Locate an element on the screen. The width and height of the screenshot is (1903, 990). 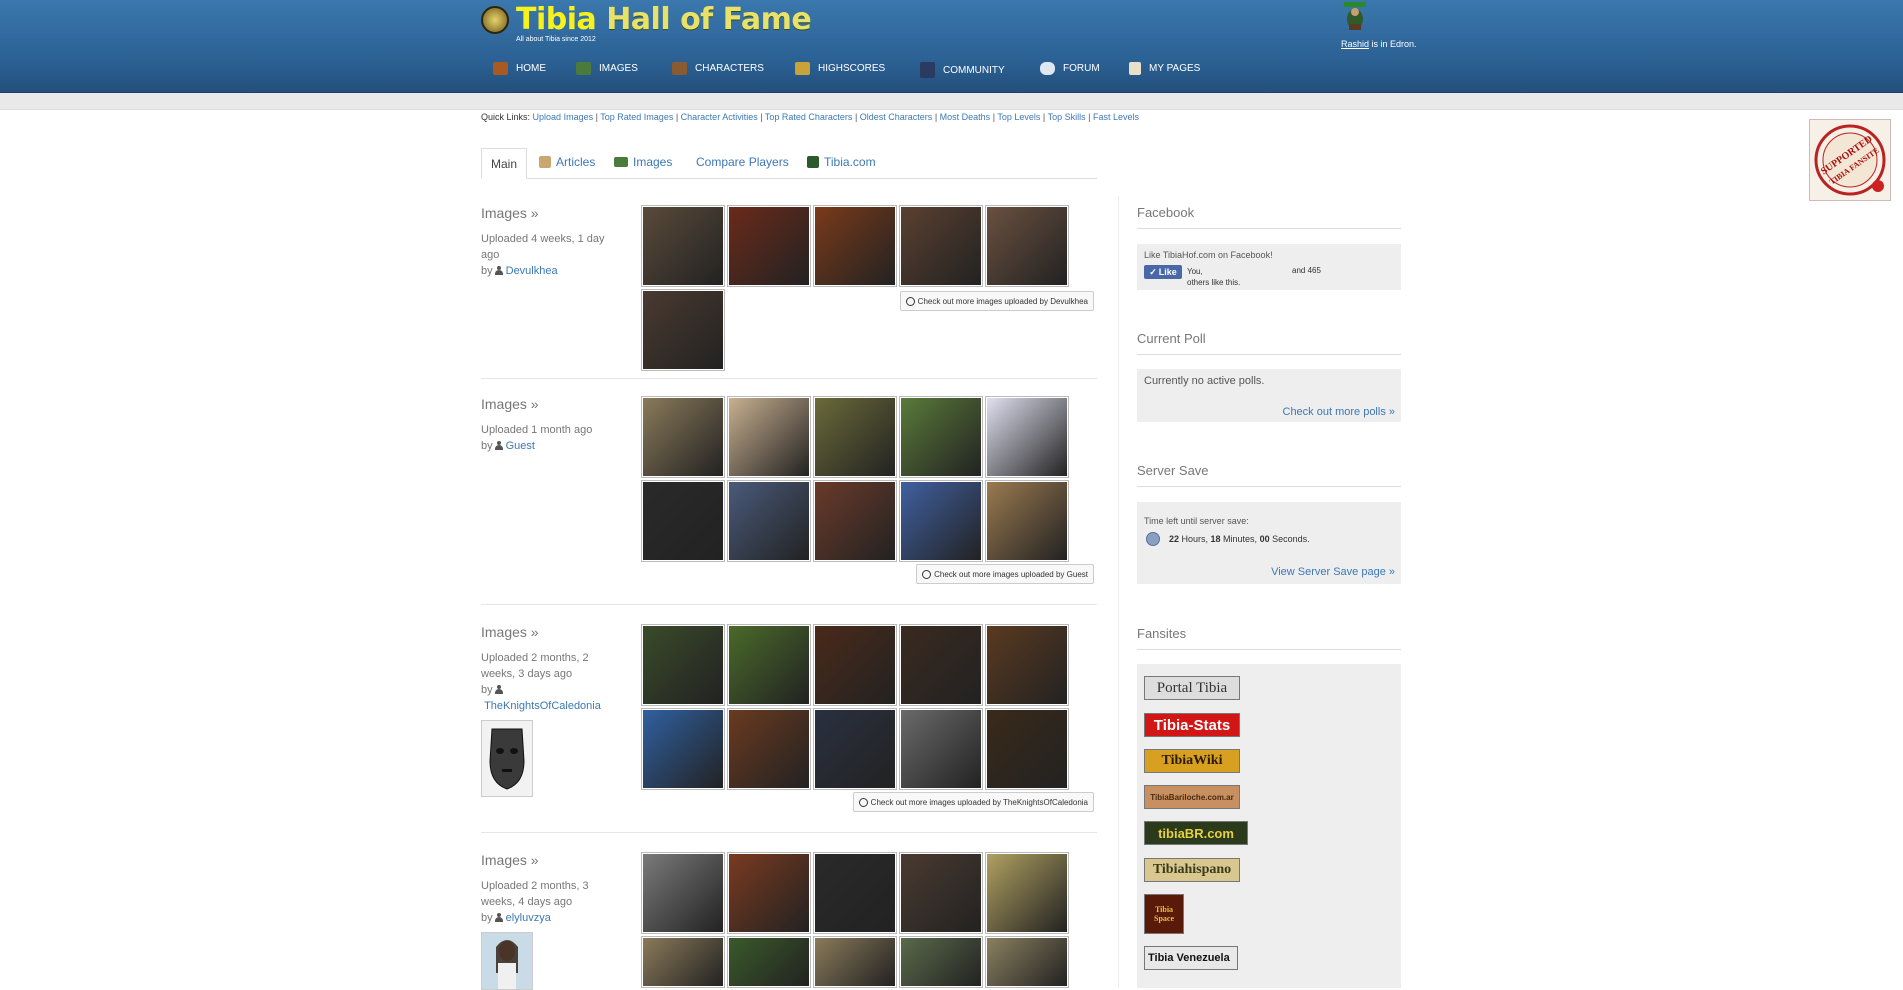
like-label: Like is located at coordinates (1167, 272).